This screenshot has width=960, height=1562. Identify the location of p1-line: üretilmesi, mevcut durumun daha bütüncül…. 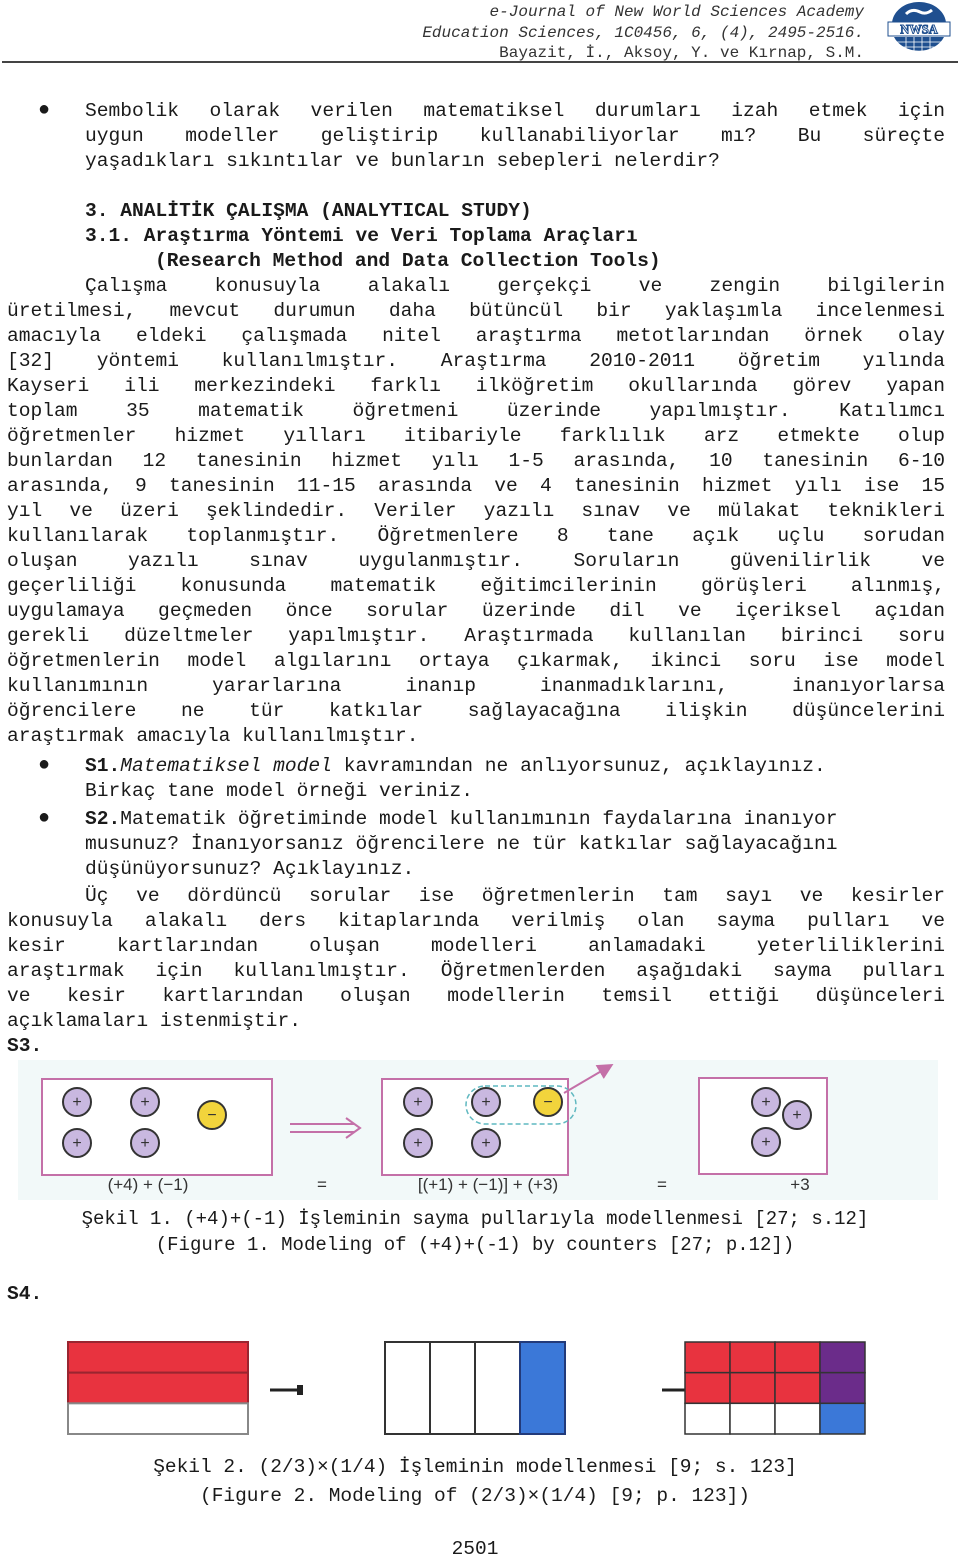
(476, 311).